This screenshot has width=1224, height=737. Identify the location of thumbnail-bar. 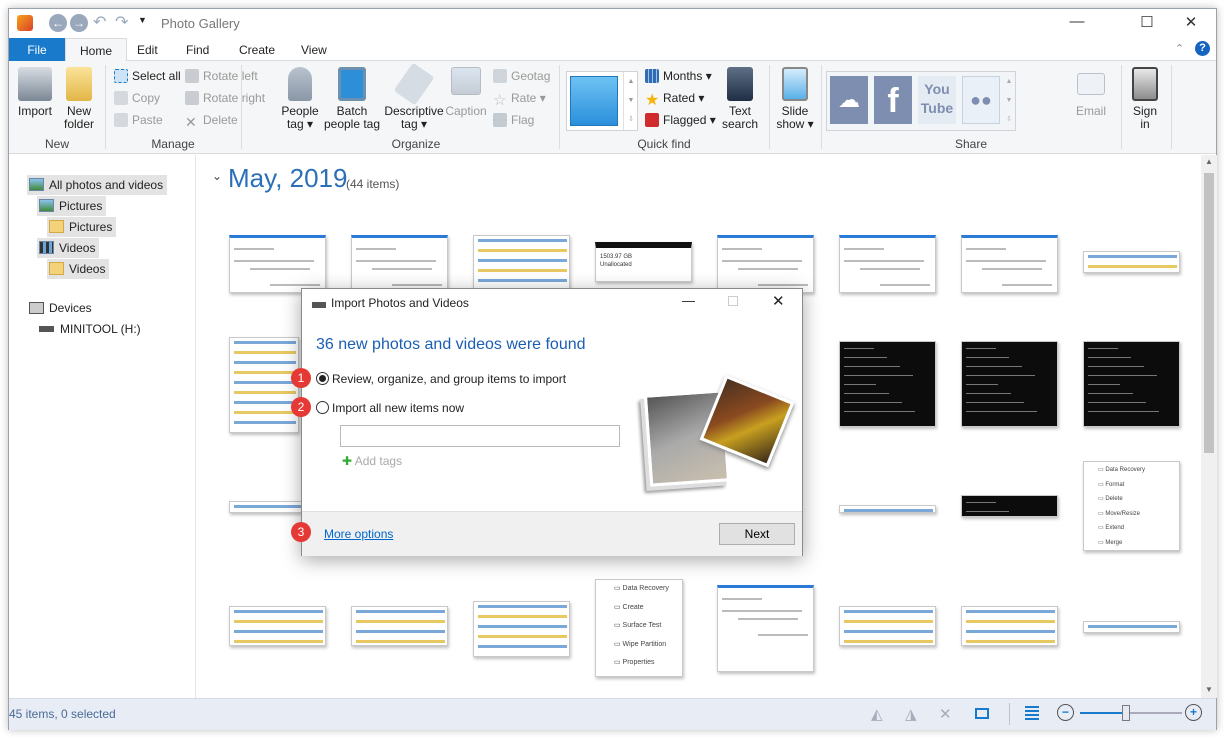
(1010, 631).